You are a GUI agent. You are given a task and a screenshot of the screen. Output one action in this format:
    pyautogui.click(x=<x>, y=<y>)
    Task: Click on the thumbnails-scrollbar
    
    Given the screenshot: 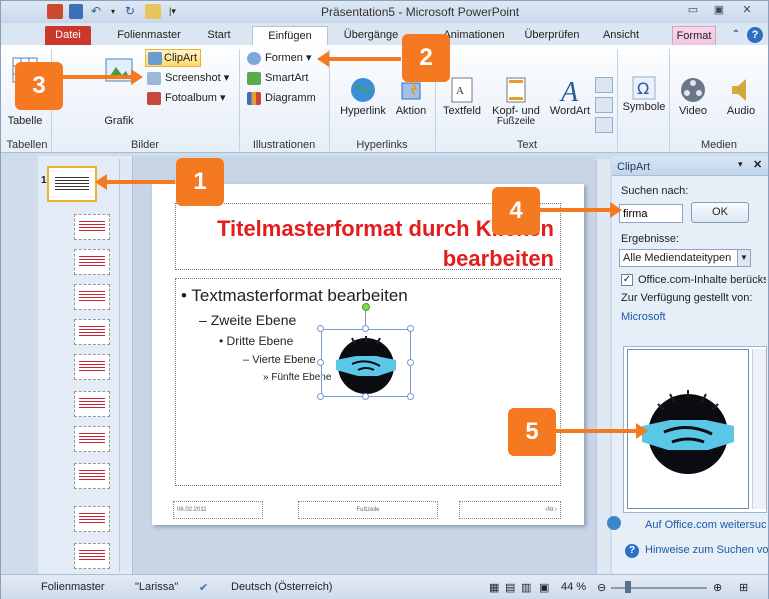 What is the action you would take?
    pyautogui.click(x=125, y=365)
    